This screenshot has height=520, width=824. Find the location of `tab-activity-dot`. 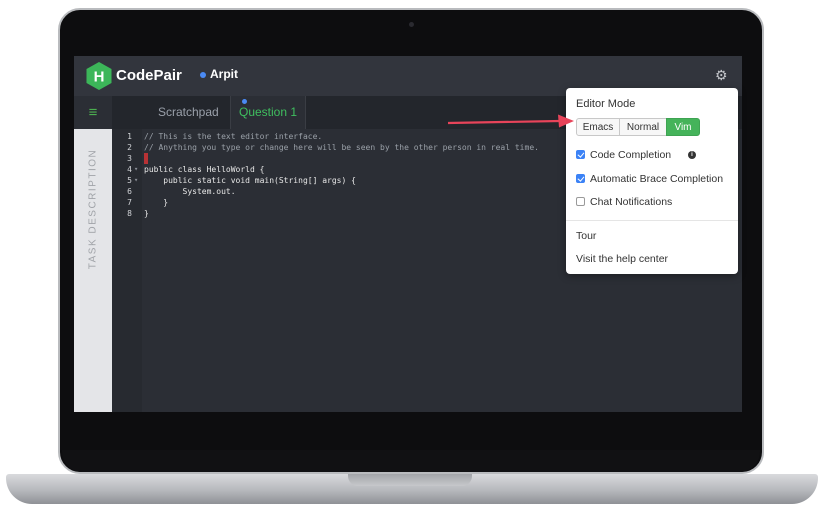

tab-activity-dot is located at coordinates (244, 101).